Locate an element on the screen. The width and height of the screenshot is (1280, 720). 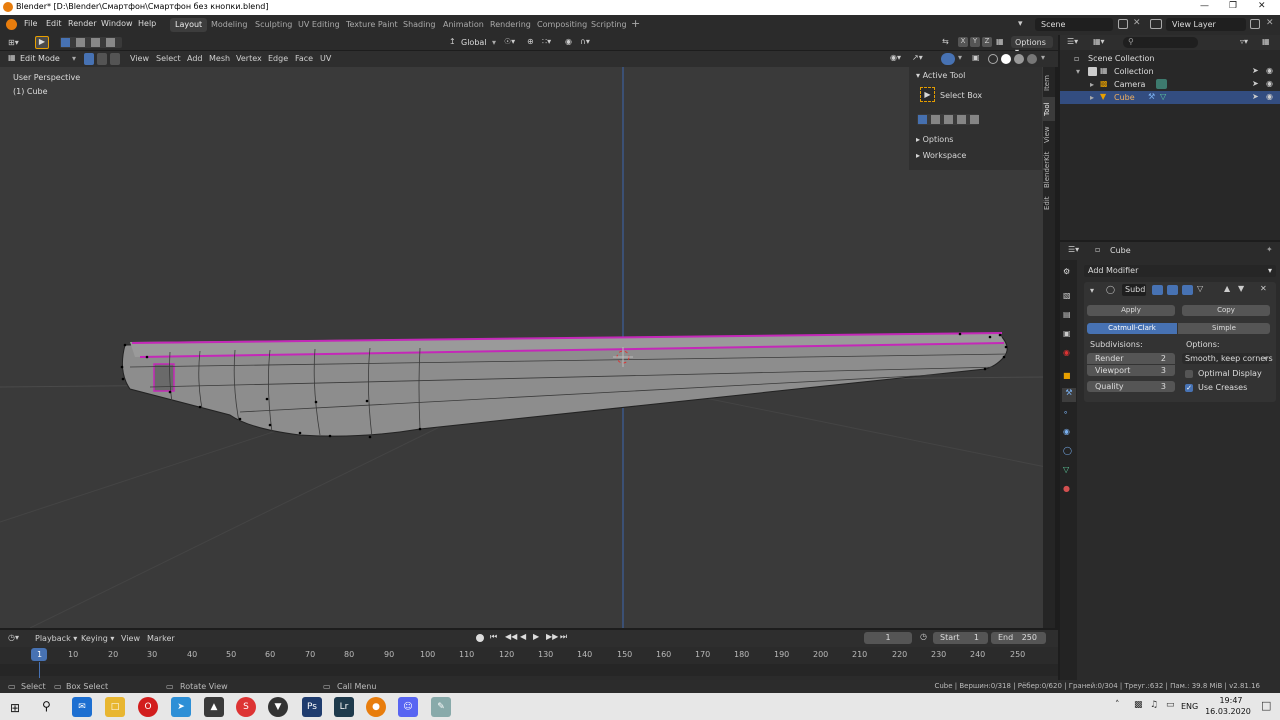
xray-icon: ▣ is located at coordinates (976, 57).